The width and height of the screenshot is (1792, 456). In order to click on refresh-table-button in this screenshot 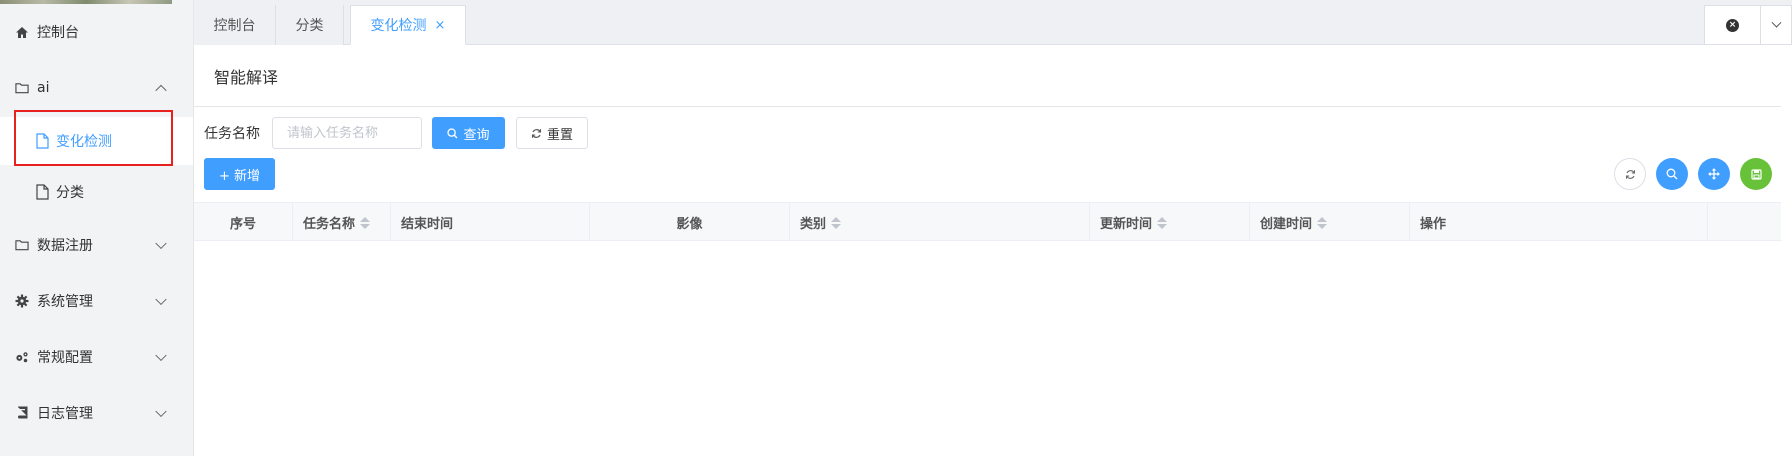, I will do `click(1630, 174)`.